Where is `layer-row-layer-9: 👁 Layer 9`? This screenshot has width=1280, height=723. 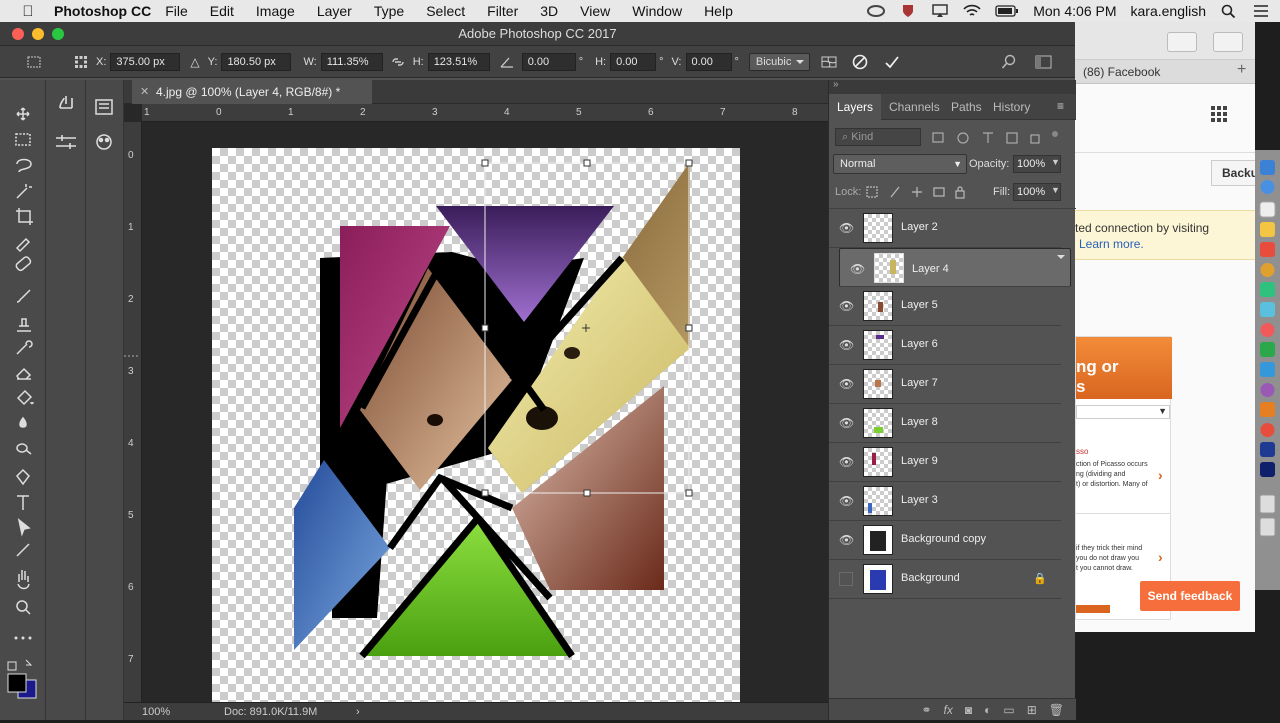
layer-row-layer-9: 👁 Layer 9 is located at coordinates (945, 462).